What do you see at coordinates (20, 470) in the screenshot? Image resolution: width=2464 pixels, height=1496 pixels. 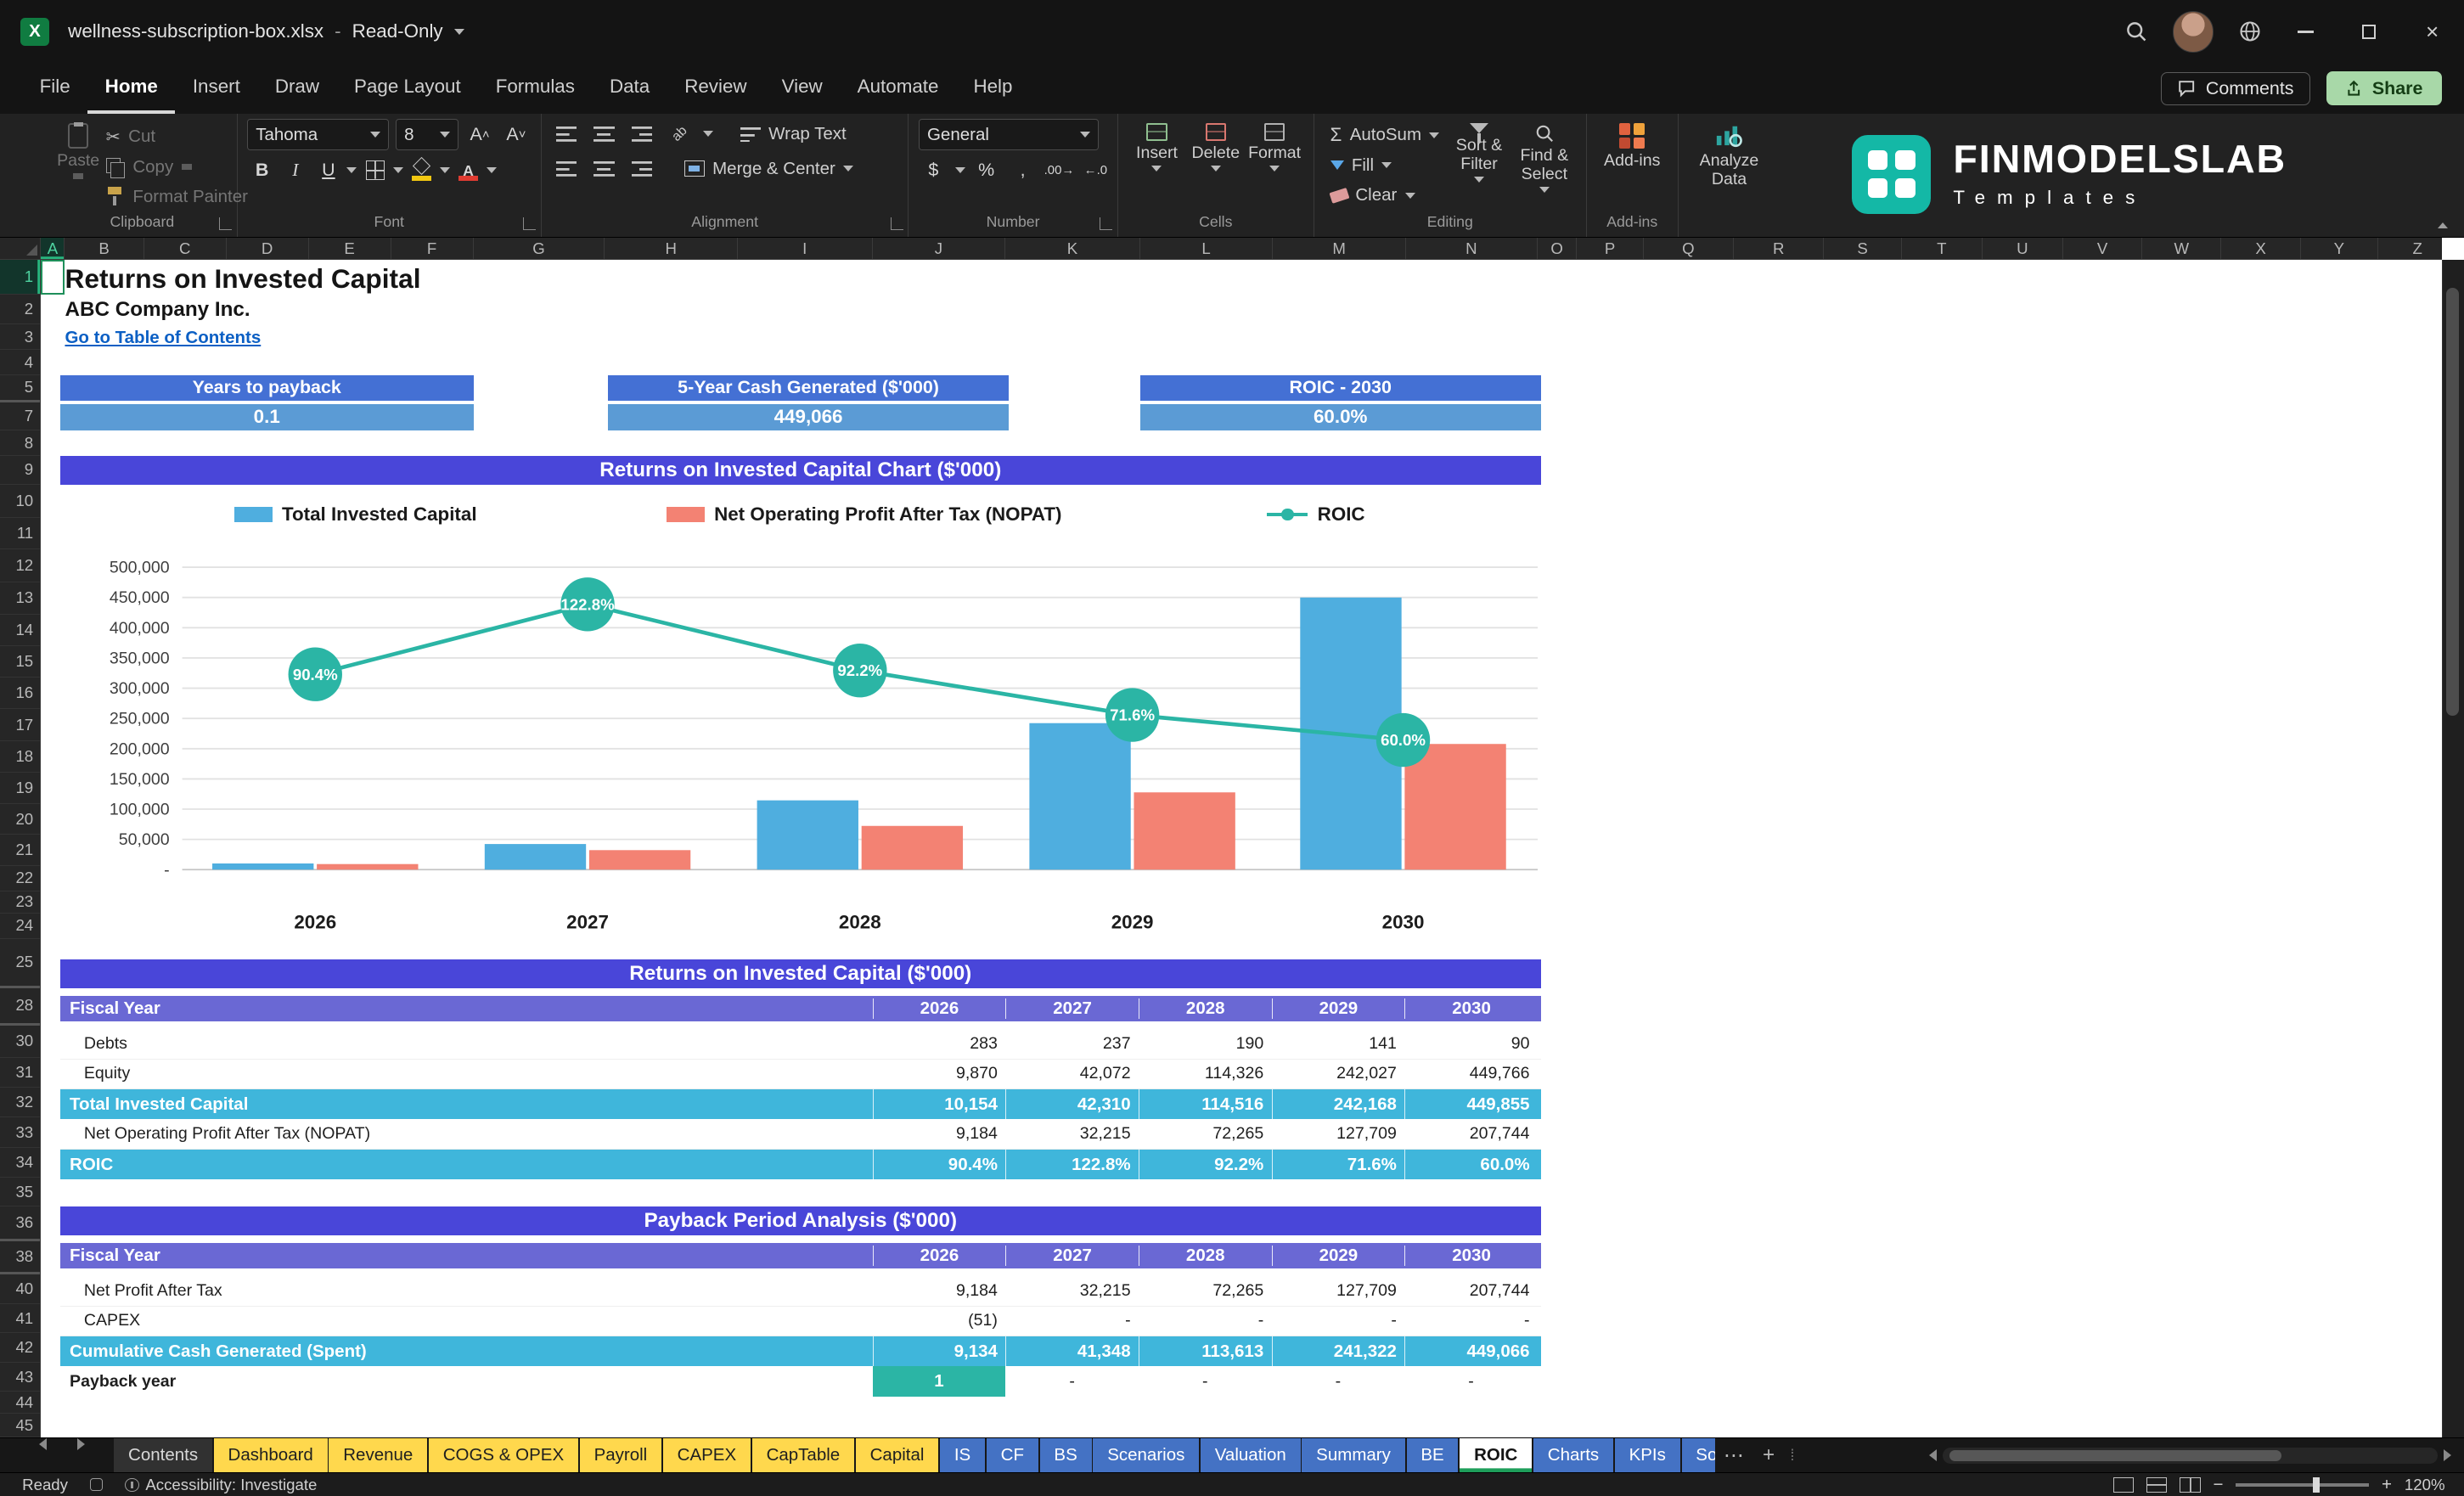 I see `row-header-9: 9` at bounding box center [20, 470].